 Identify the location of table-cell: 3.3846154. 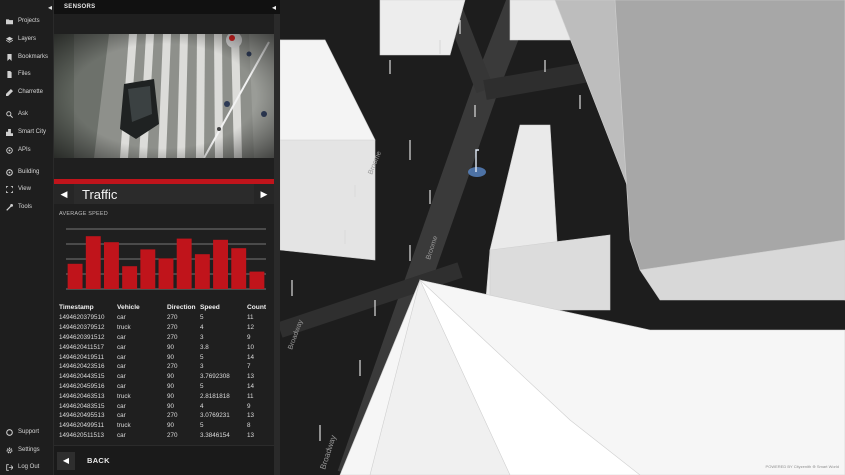
(215, 435).